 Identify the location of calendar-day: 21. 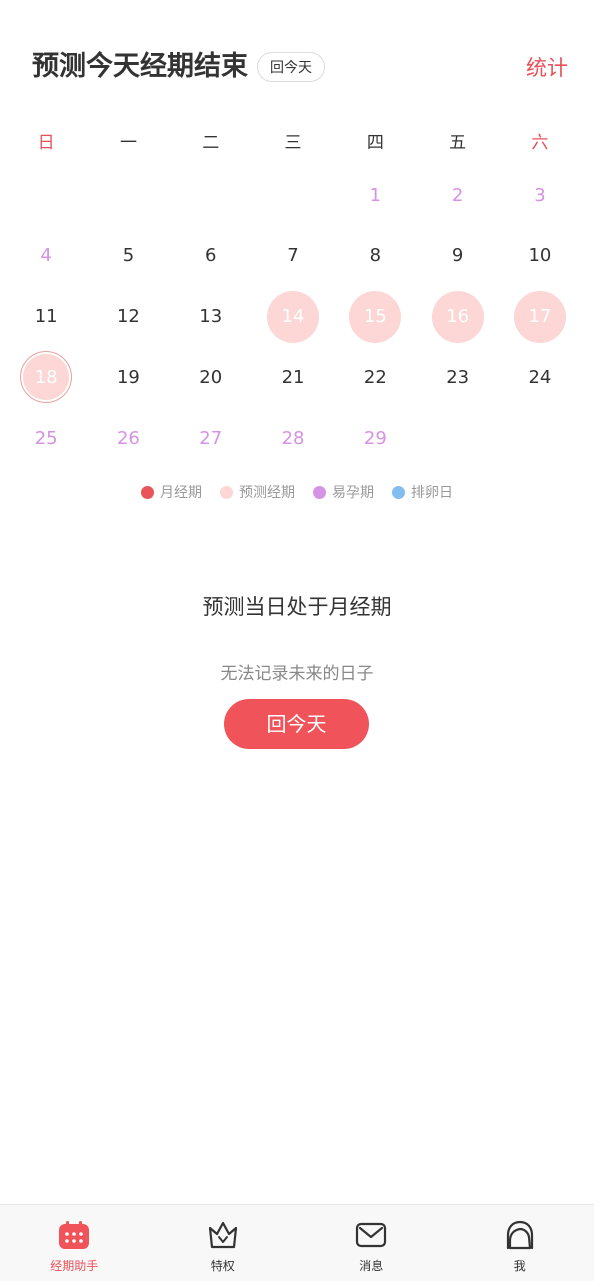
(293, 377).